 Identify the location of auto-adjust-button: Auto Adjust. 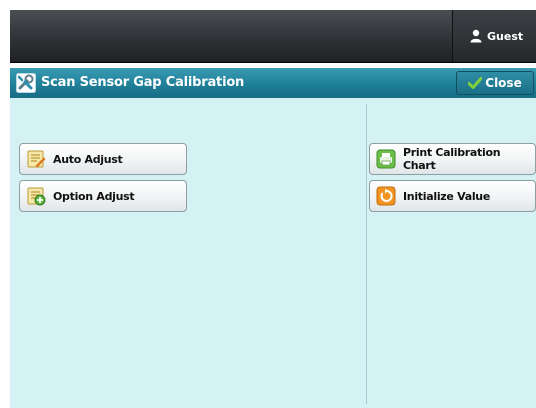
(103, 159).